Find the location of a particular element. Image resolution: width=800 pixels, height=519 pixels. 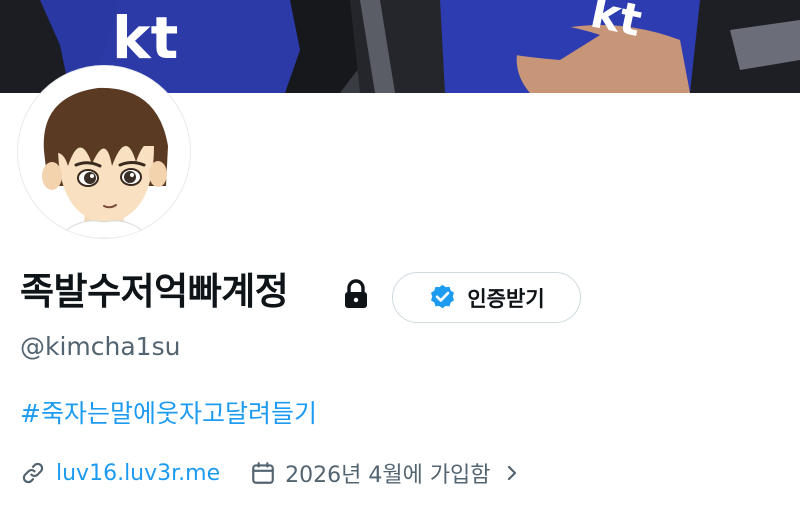

jersey-logo-left: kt is located at coordinates (145, 38).